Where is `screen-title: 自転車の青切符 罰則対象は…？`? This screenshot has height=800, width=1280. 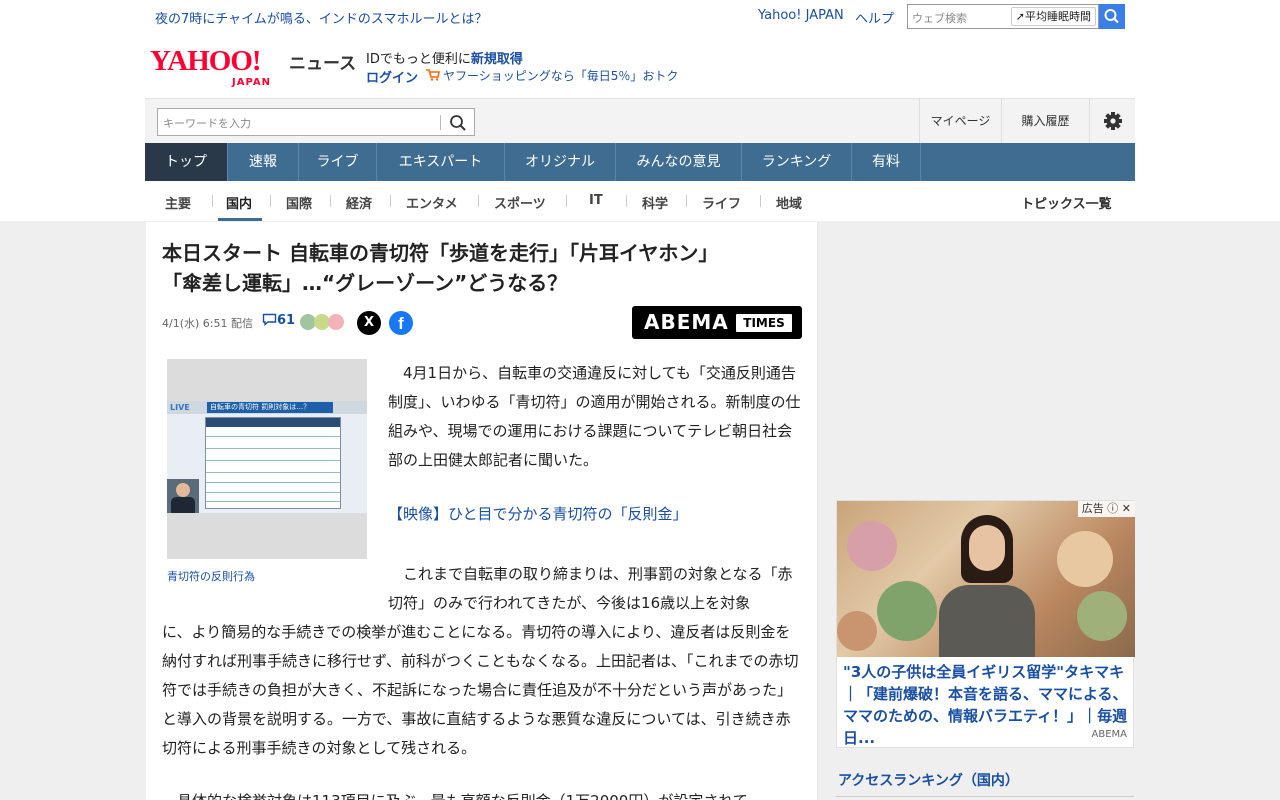
screen-title: 自転車の青切符 罰則対象は…？ is located at coordinates (270, 407).